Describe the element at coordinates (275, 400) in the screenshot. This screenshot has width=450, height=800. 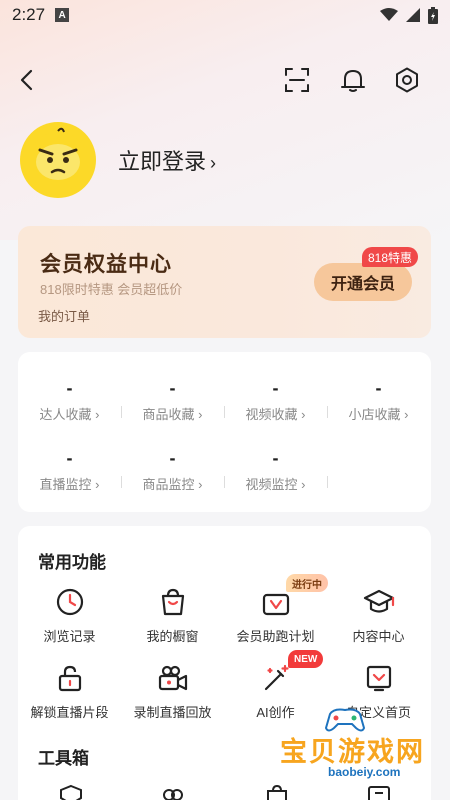
I see `fav-video: - 视频收藏 ›` at that location.